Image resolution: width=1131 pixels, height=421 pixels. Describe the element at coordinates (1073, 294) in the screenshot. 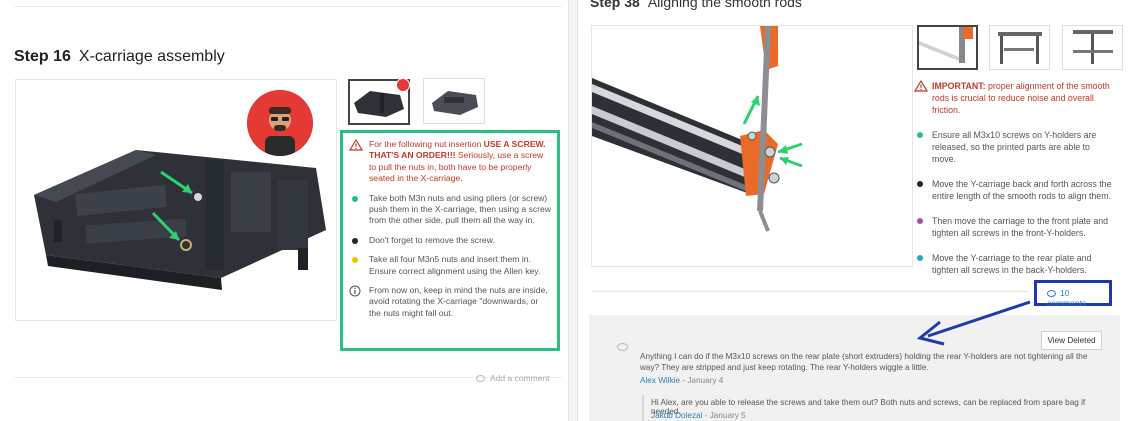

I see `comments-count-link: 10 comments` at that location.